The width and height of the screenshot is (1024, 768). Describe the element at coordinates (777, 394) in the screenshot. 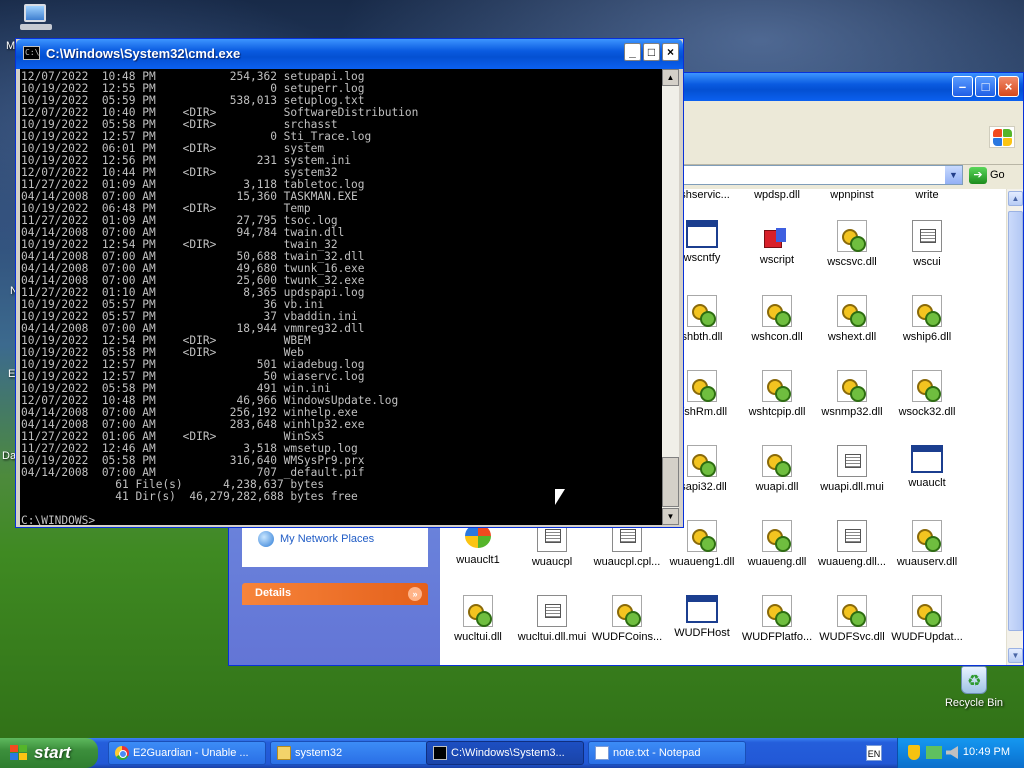

I see `file-item: wshtcpip.dll` at that location.